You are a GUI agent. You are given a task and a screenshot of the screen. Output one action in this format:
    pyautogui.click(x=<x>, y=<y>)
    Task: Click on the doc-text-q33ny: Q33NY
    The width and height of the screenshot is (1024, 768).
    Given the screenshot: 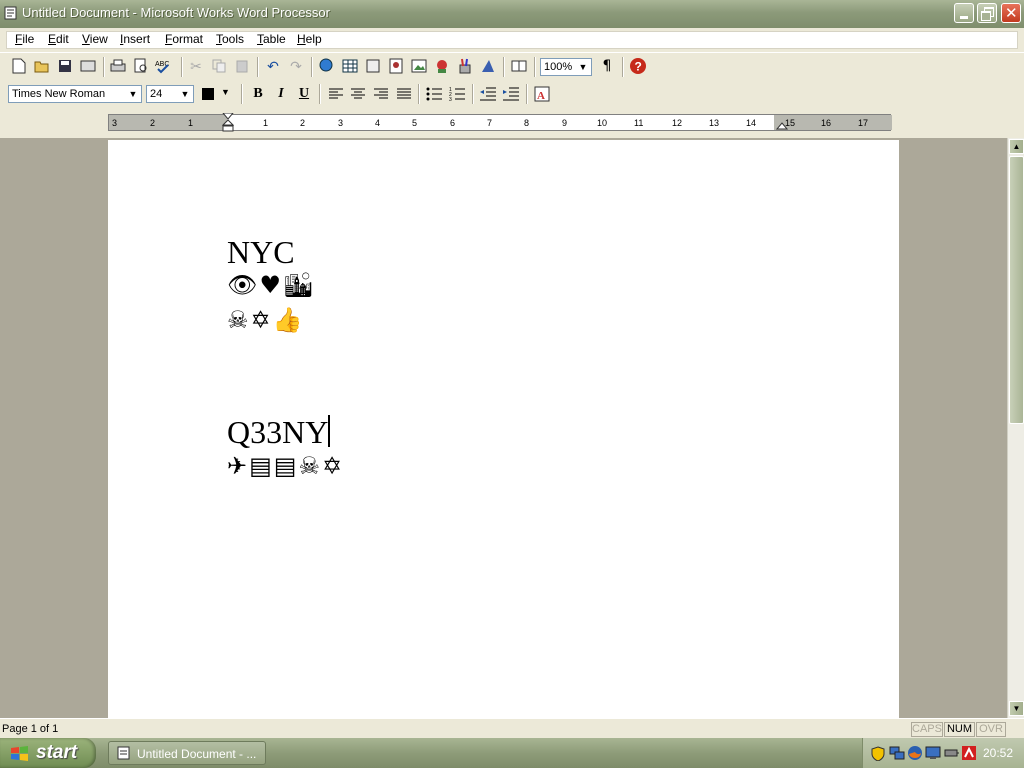 What is the action you would take?
    pyautogui.click(x=277, y=432)
    